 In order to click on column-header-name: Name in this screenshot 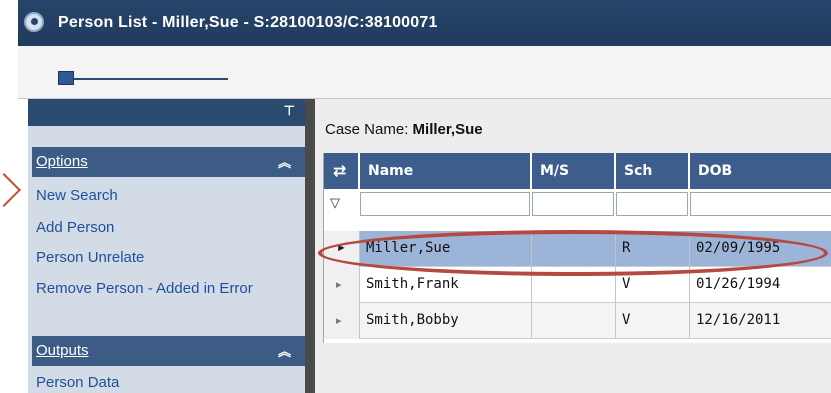, I will do `click(446, 171)`.